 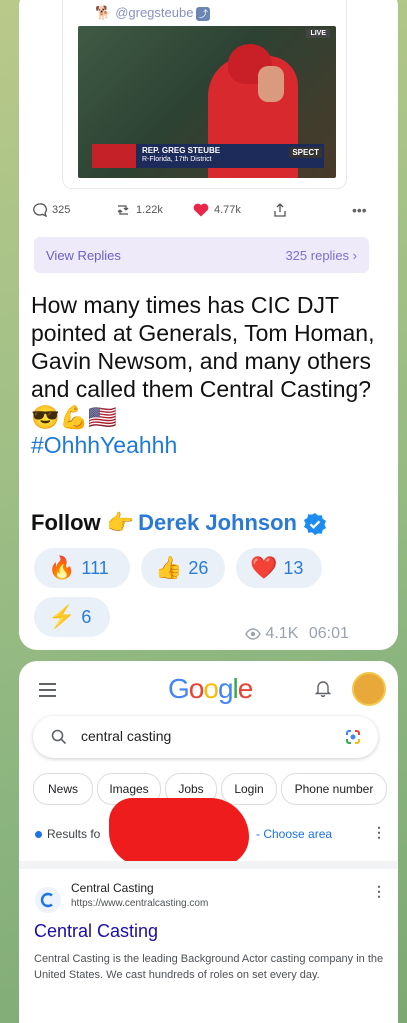 What do you see at coordinates (379, 891) in the screenshot?
I see `result-more-icon: ⋮` at bounding box center [379, 891].